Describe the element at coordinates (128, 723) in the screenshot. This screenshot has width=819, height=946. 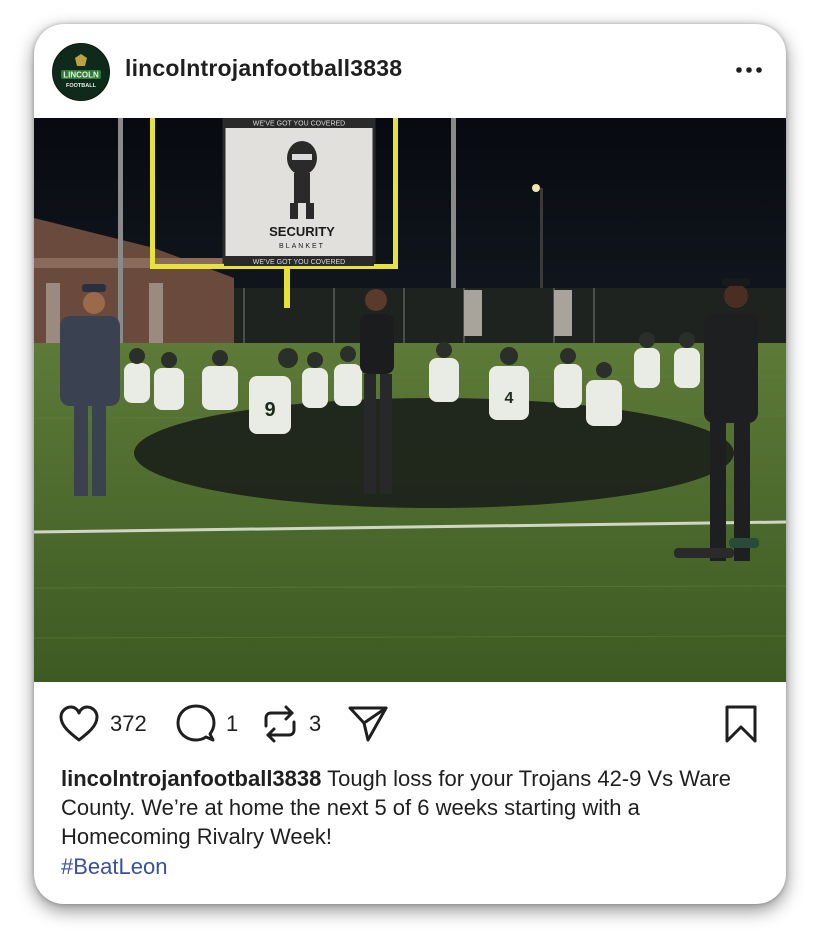
I see `like-count: 372` at that location.